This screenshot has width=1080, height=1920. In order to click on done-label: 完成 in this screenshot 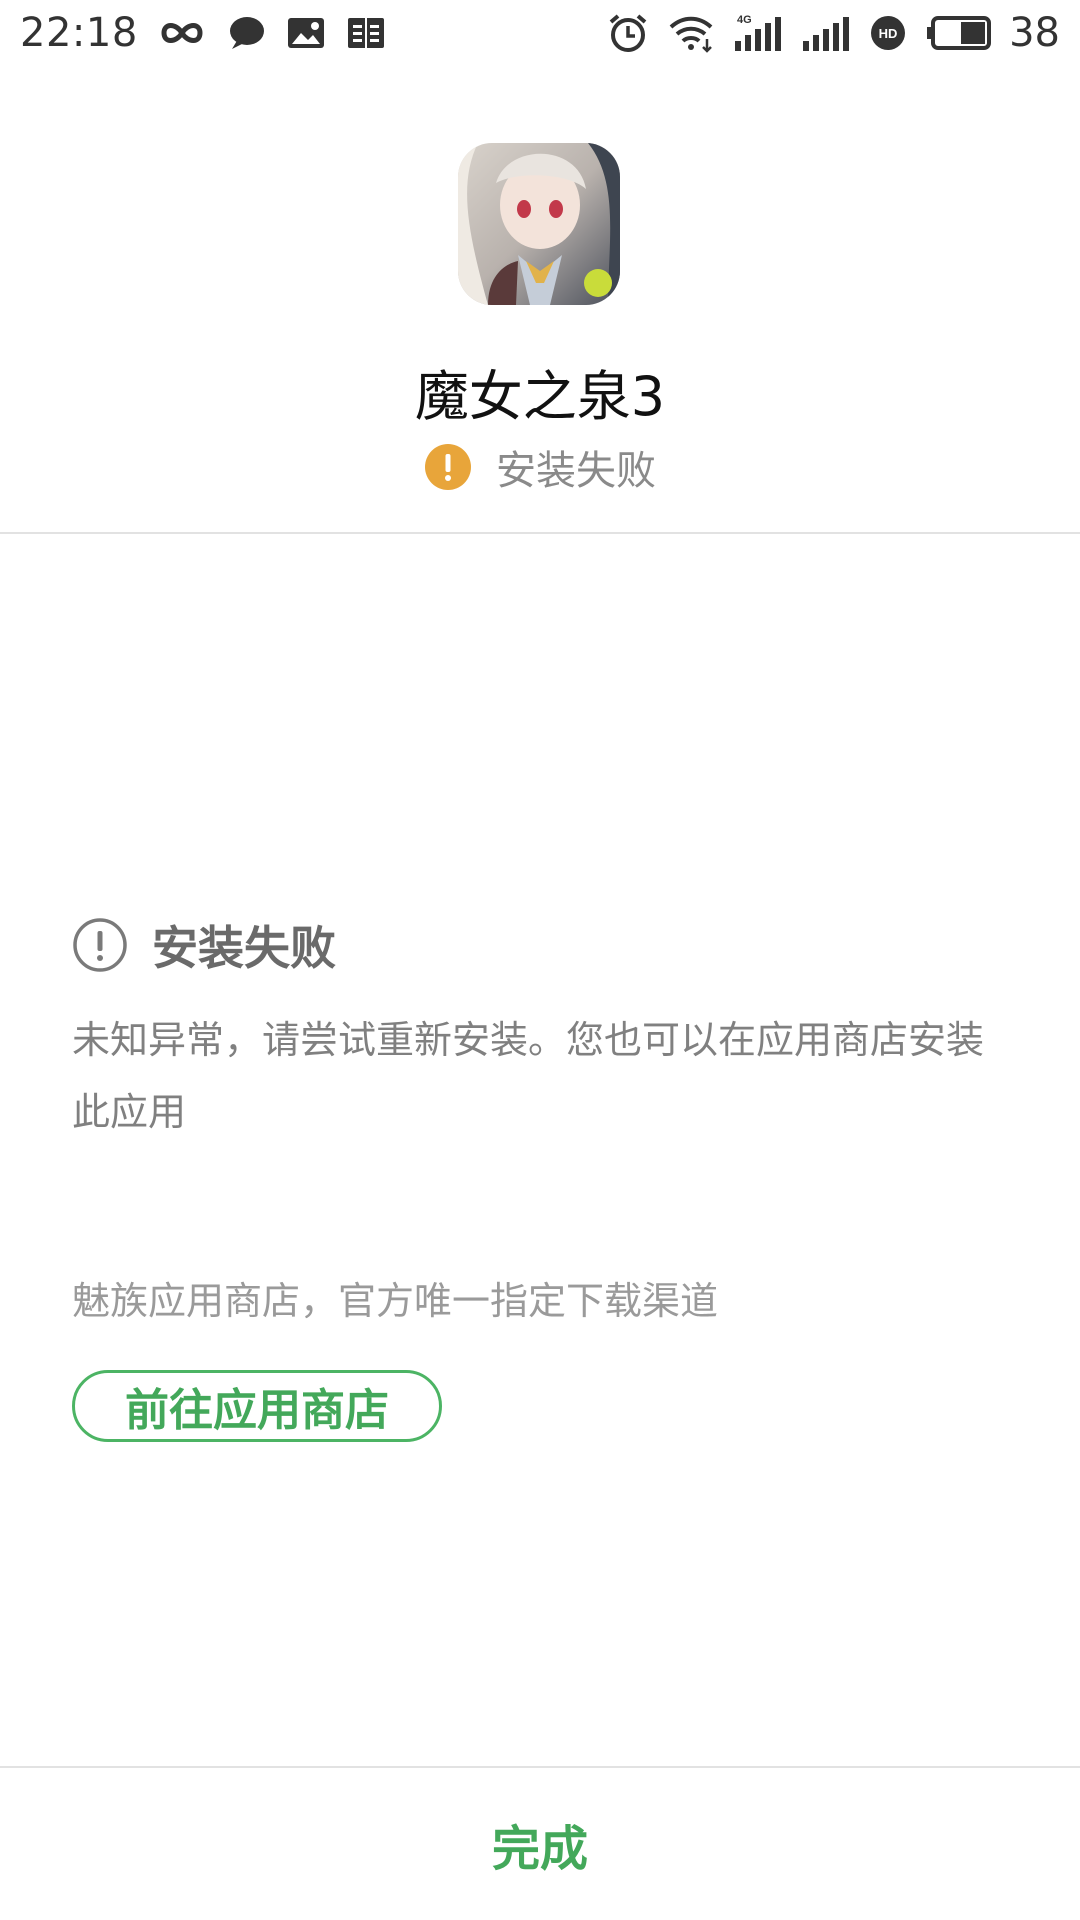, I will do `click(539, 1849)`.